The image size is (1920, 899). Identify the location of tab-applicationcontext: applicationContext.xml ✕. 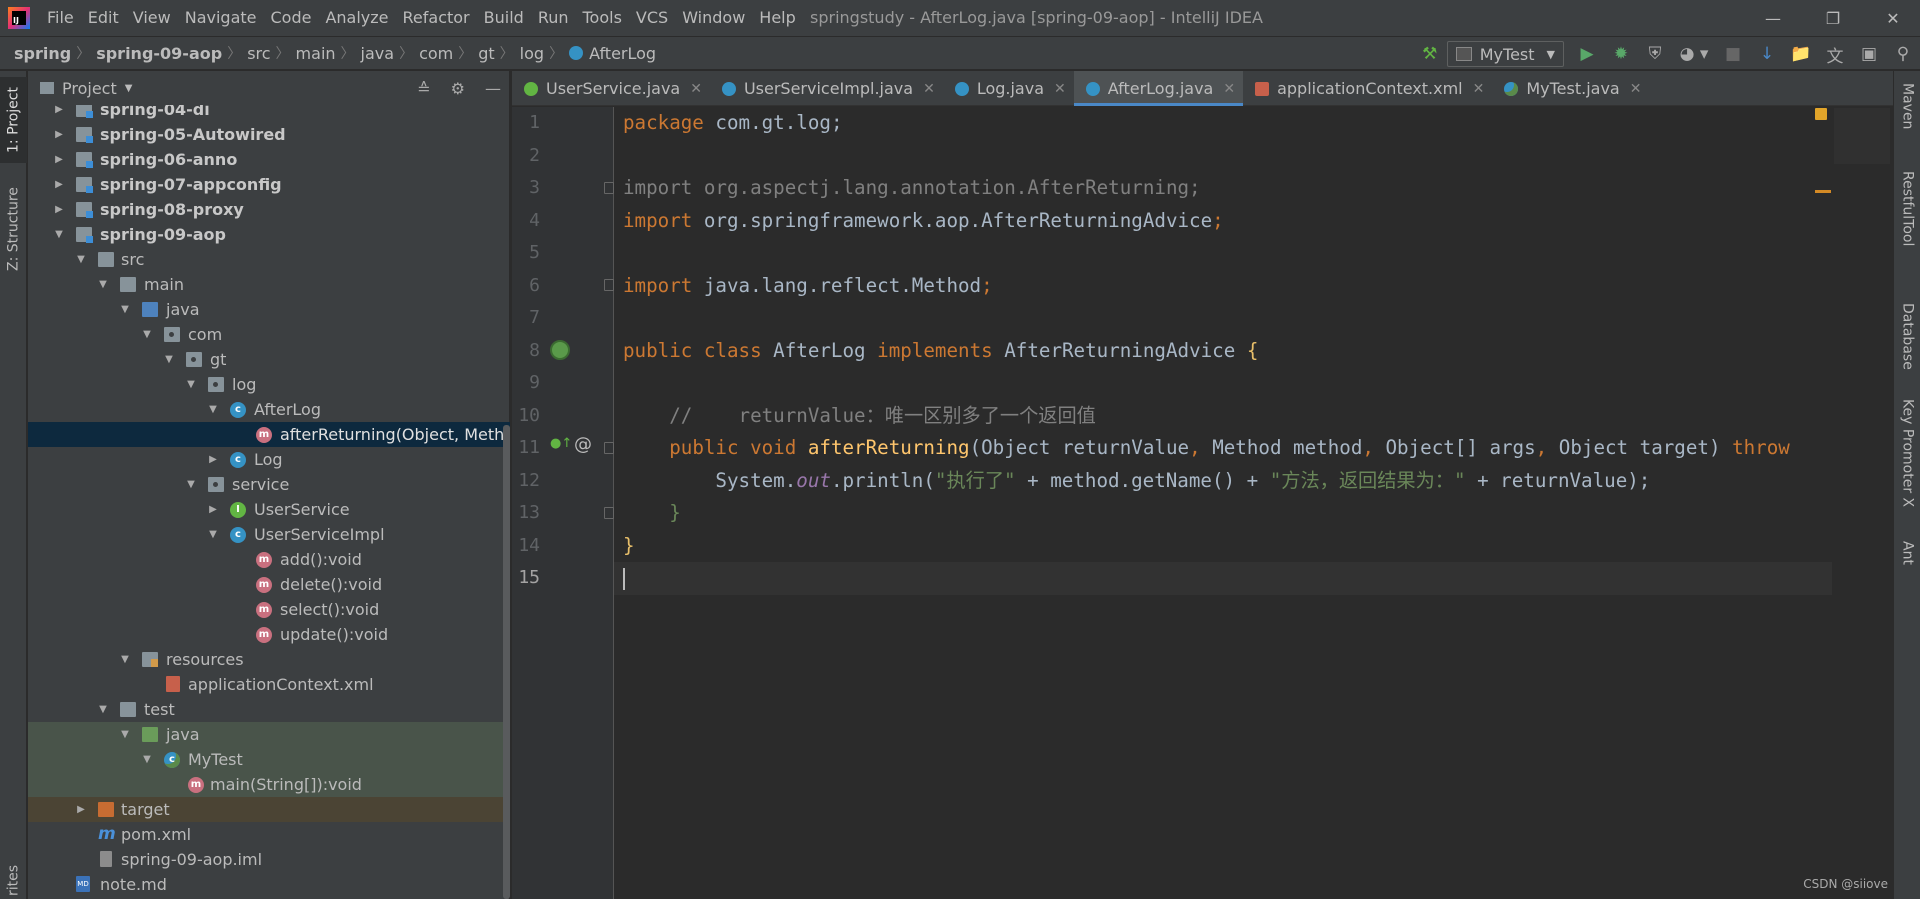
(1367, 88).